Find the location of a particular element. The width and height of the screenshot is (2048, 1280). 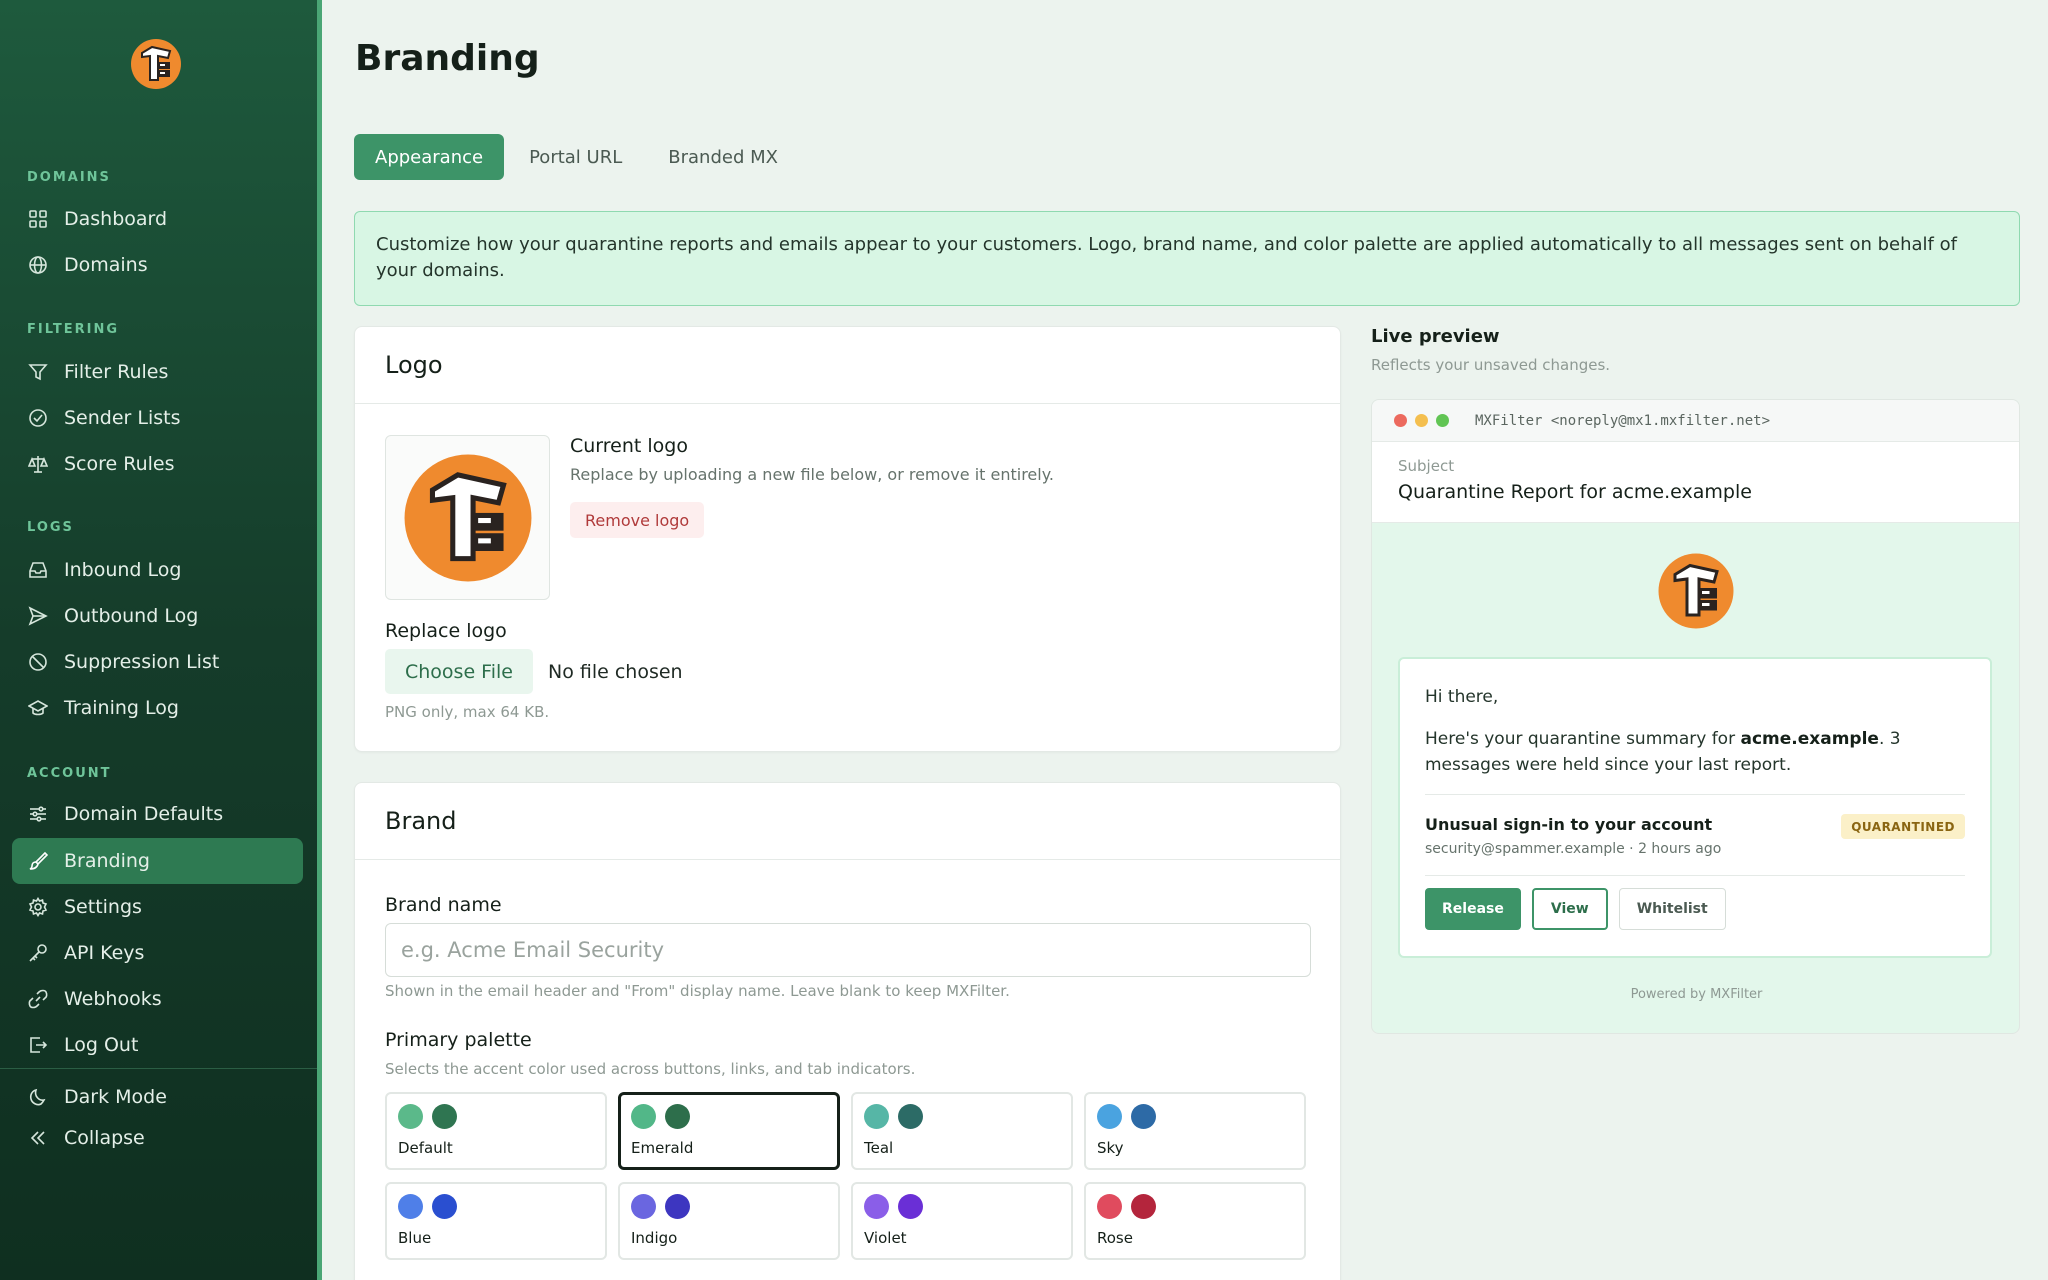

palette-option-default: Default is located at coordinates (496, 1131).